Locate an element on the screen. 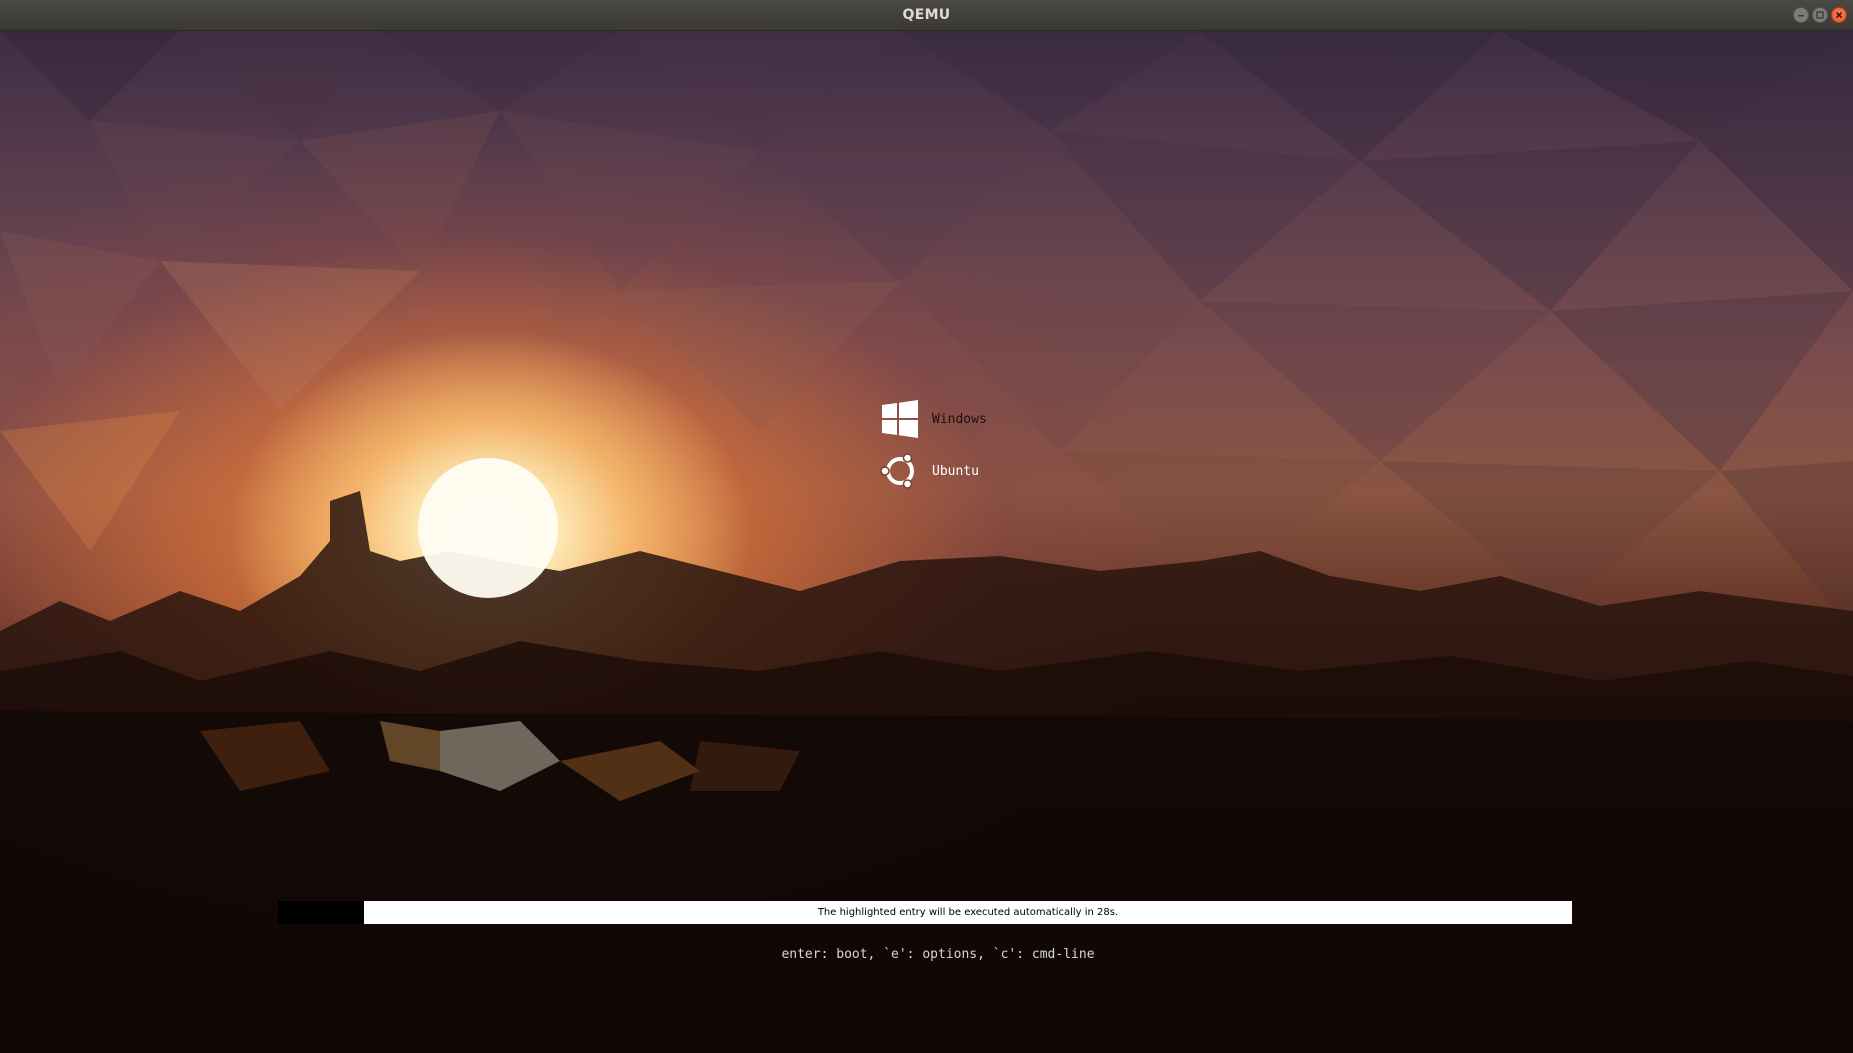  minimize-icon is located at coordinates (1801, 15).